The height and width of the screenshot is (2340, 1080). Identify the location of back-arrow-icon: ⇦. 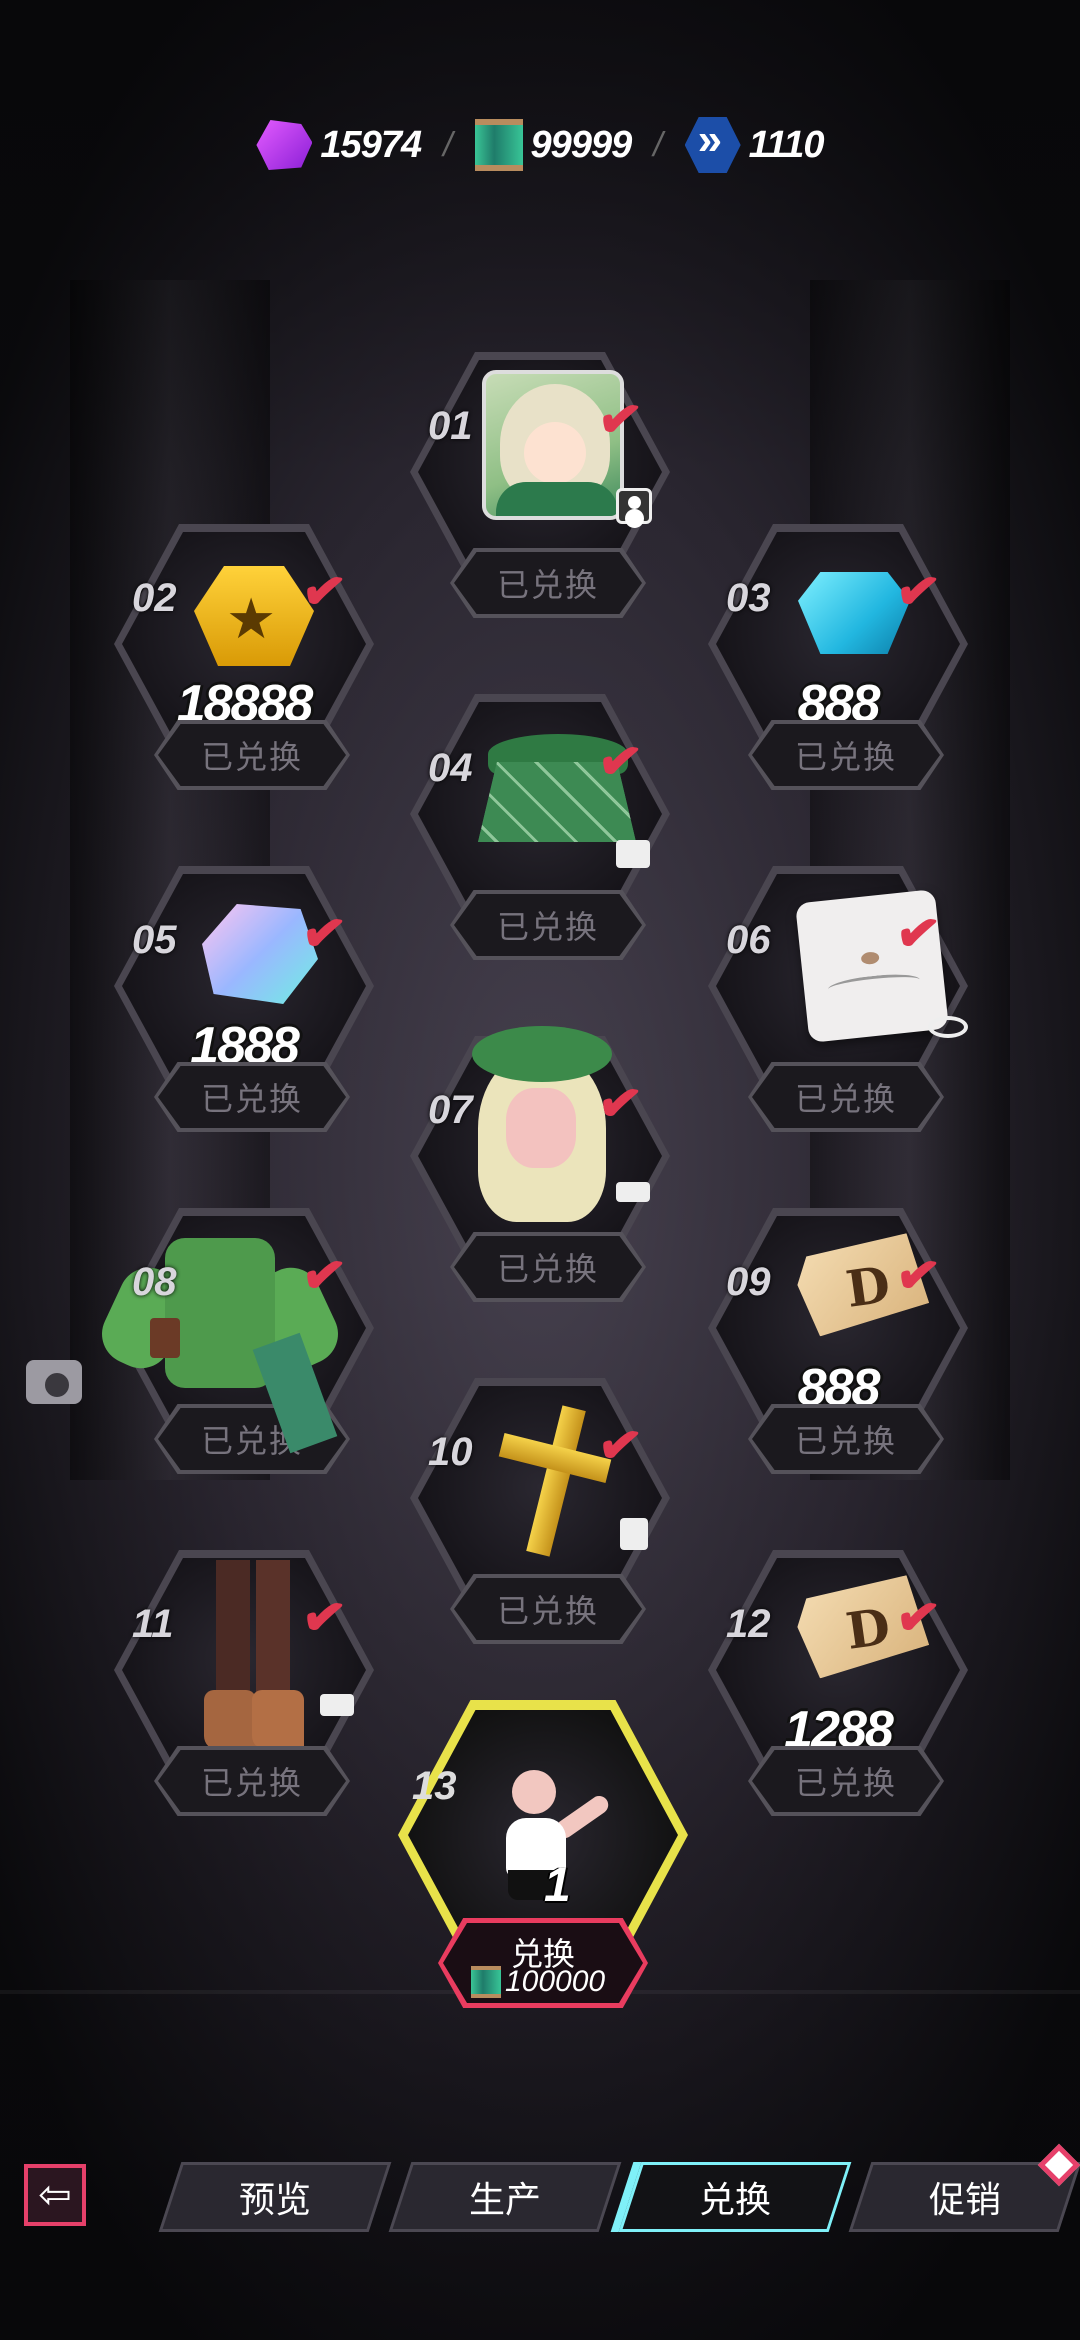
(55, 2195).